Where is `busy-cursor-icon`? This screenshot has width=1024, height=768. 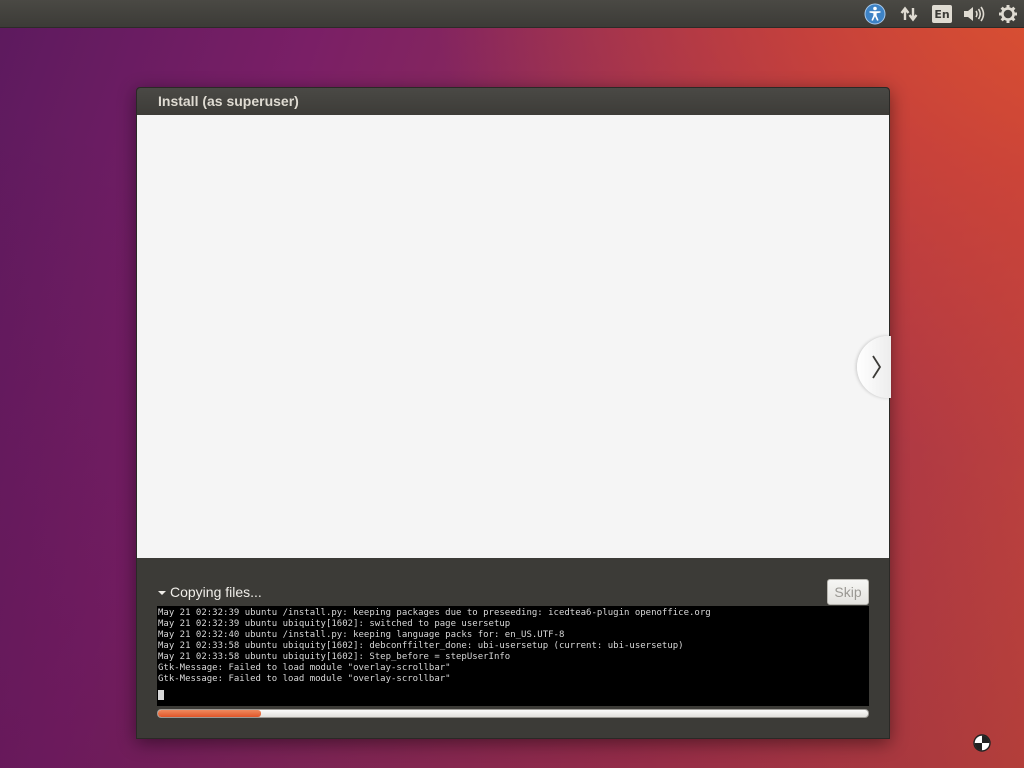 busy-cursor-icon is located at coordinates (982, 743).